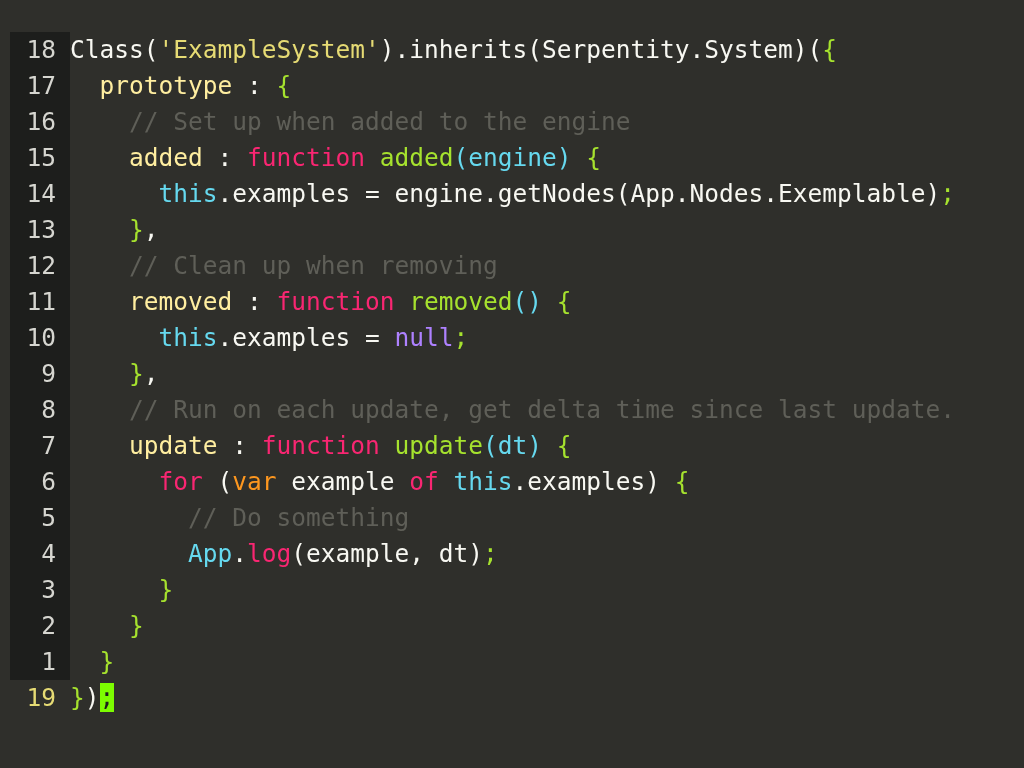 This screenshot has width=1024, height=768. I want to click on line-number: 2, so click(40, 626).